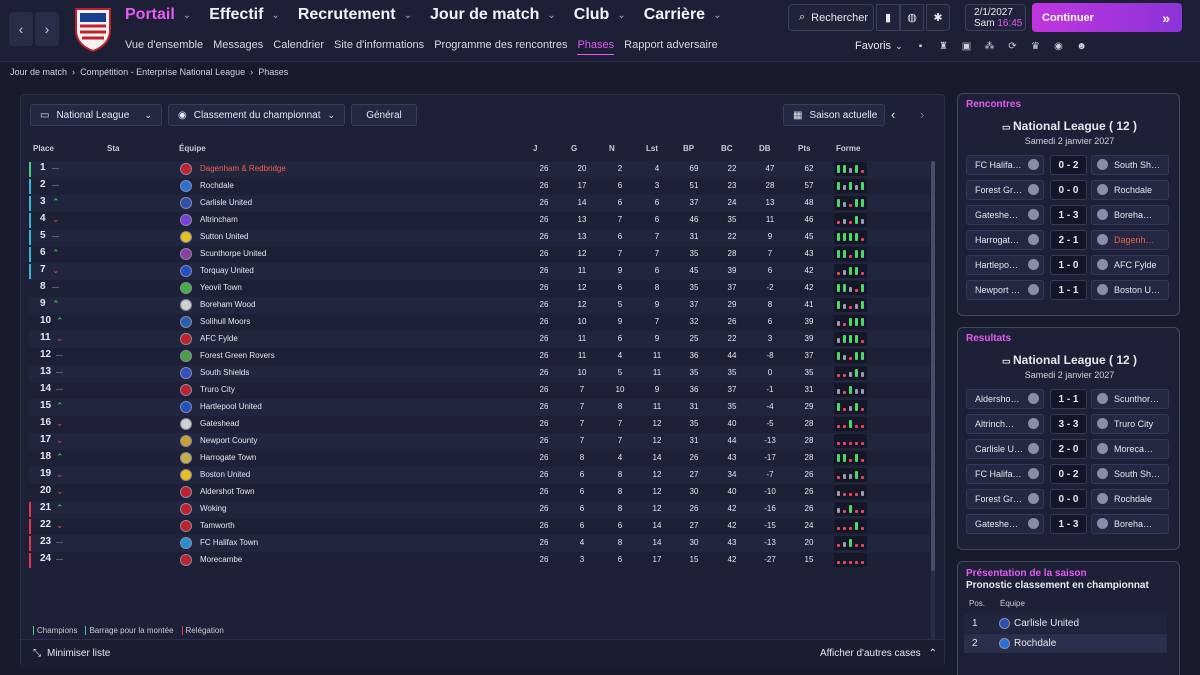 The width and height of the screenshot is (1200, 675). I want to click on table-row: 17 ⌄ Newport County 26 7 7 12 31 44 -13 28, so click(479, 441).